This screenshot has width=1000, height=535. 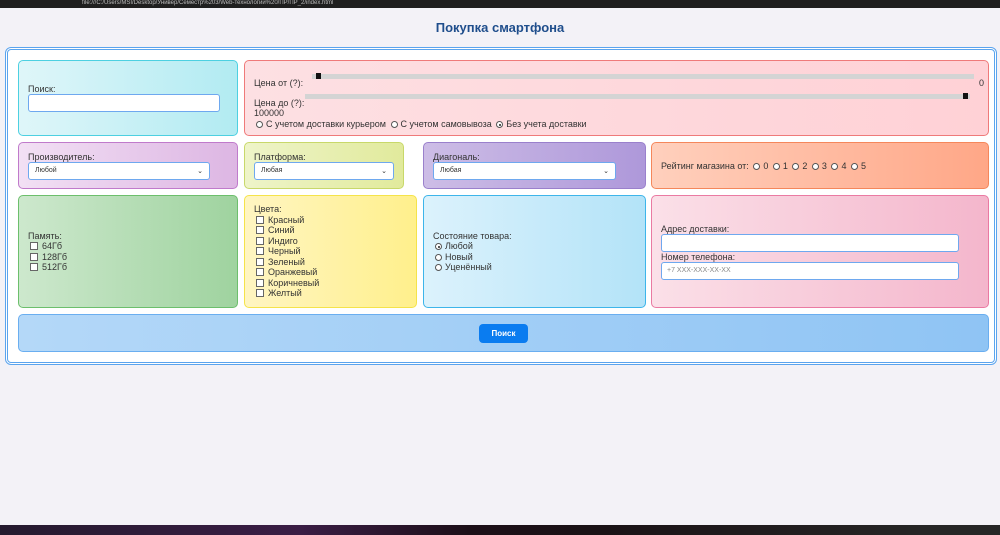 What do you see at coordinates (965, 96) in the screenshot?
I see `price-to-thumb` at bounding box center [965, 96].